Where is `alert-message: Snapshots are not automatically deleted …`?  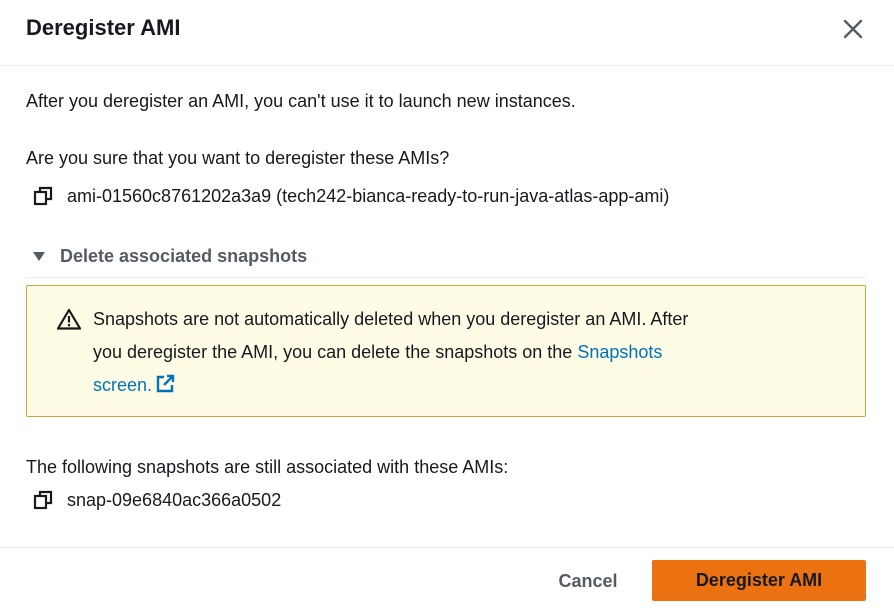
alert-message: Snapshots are not automatically deleted … is located at coordinates (463, 352).